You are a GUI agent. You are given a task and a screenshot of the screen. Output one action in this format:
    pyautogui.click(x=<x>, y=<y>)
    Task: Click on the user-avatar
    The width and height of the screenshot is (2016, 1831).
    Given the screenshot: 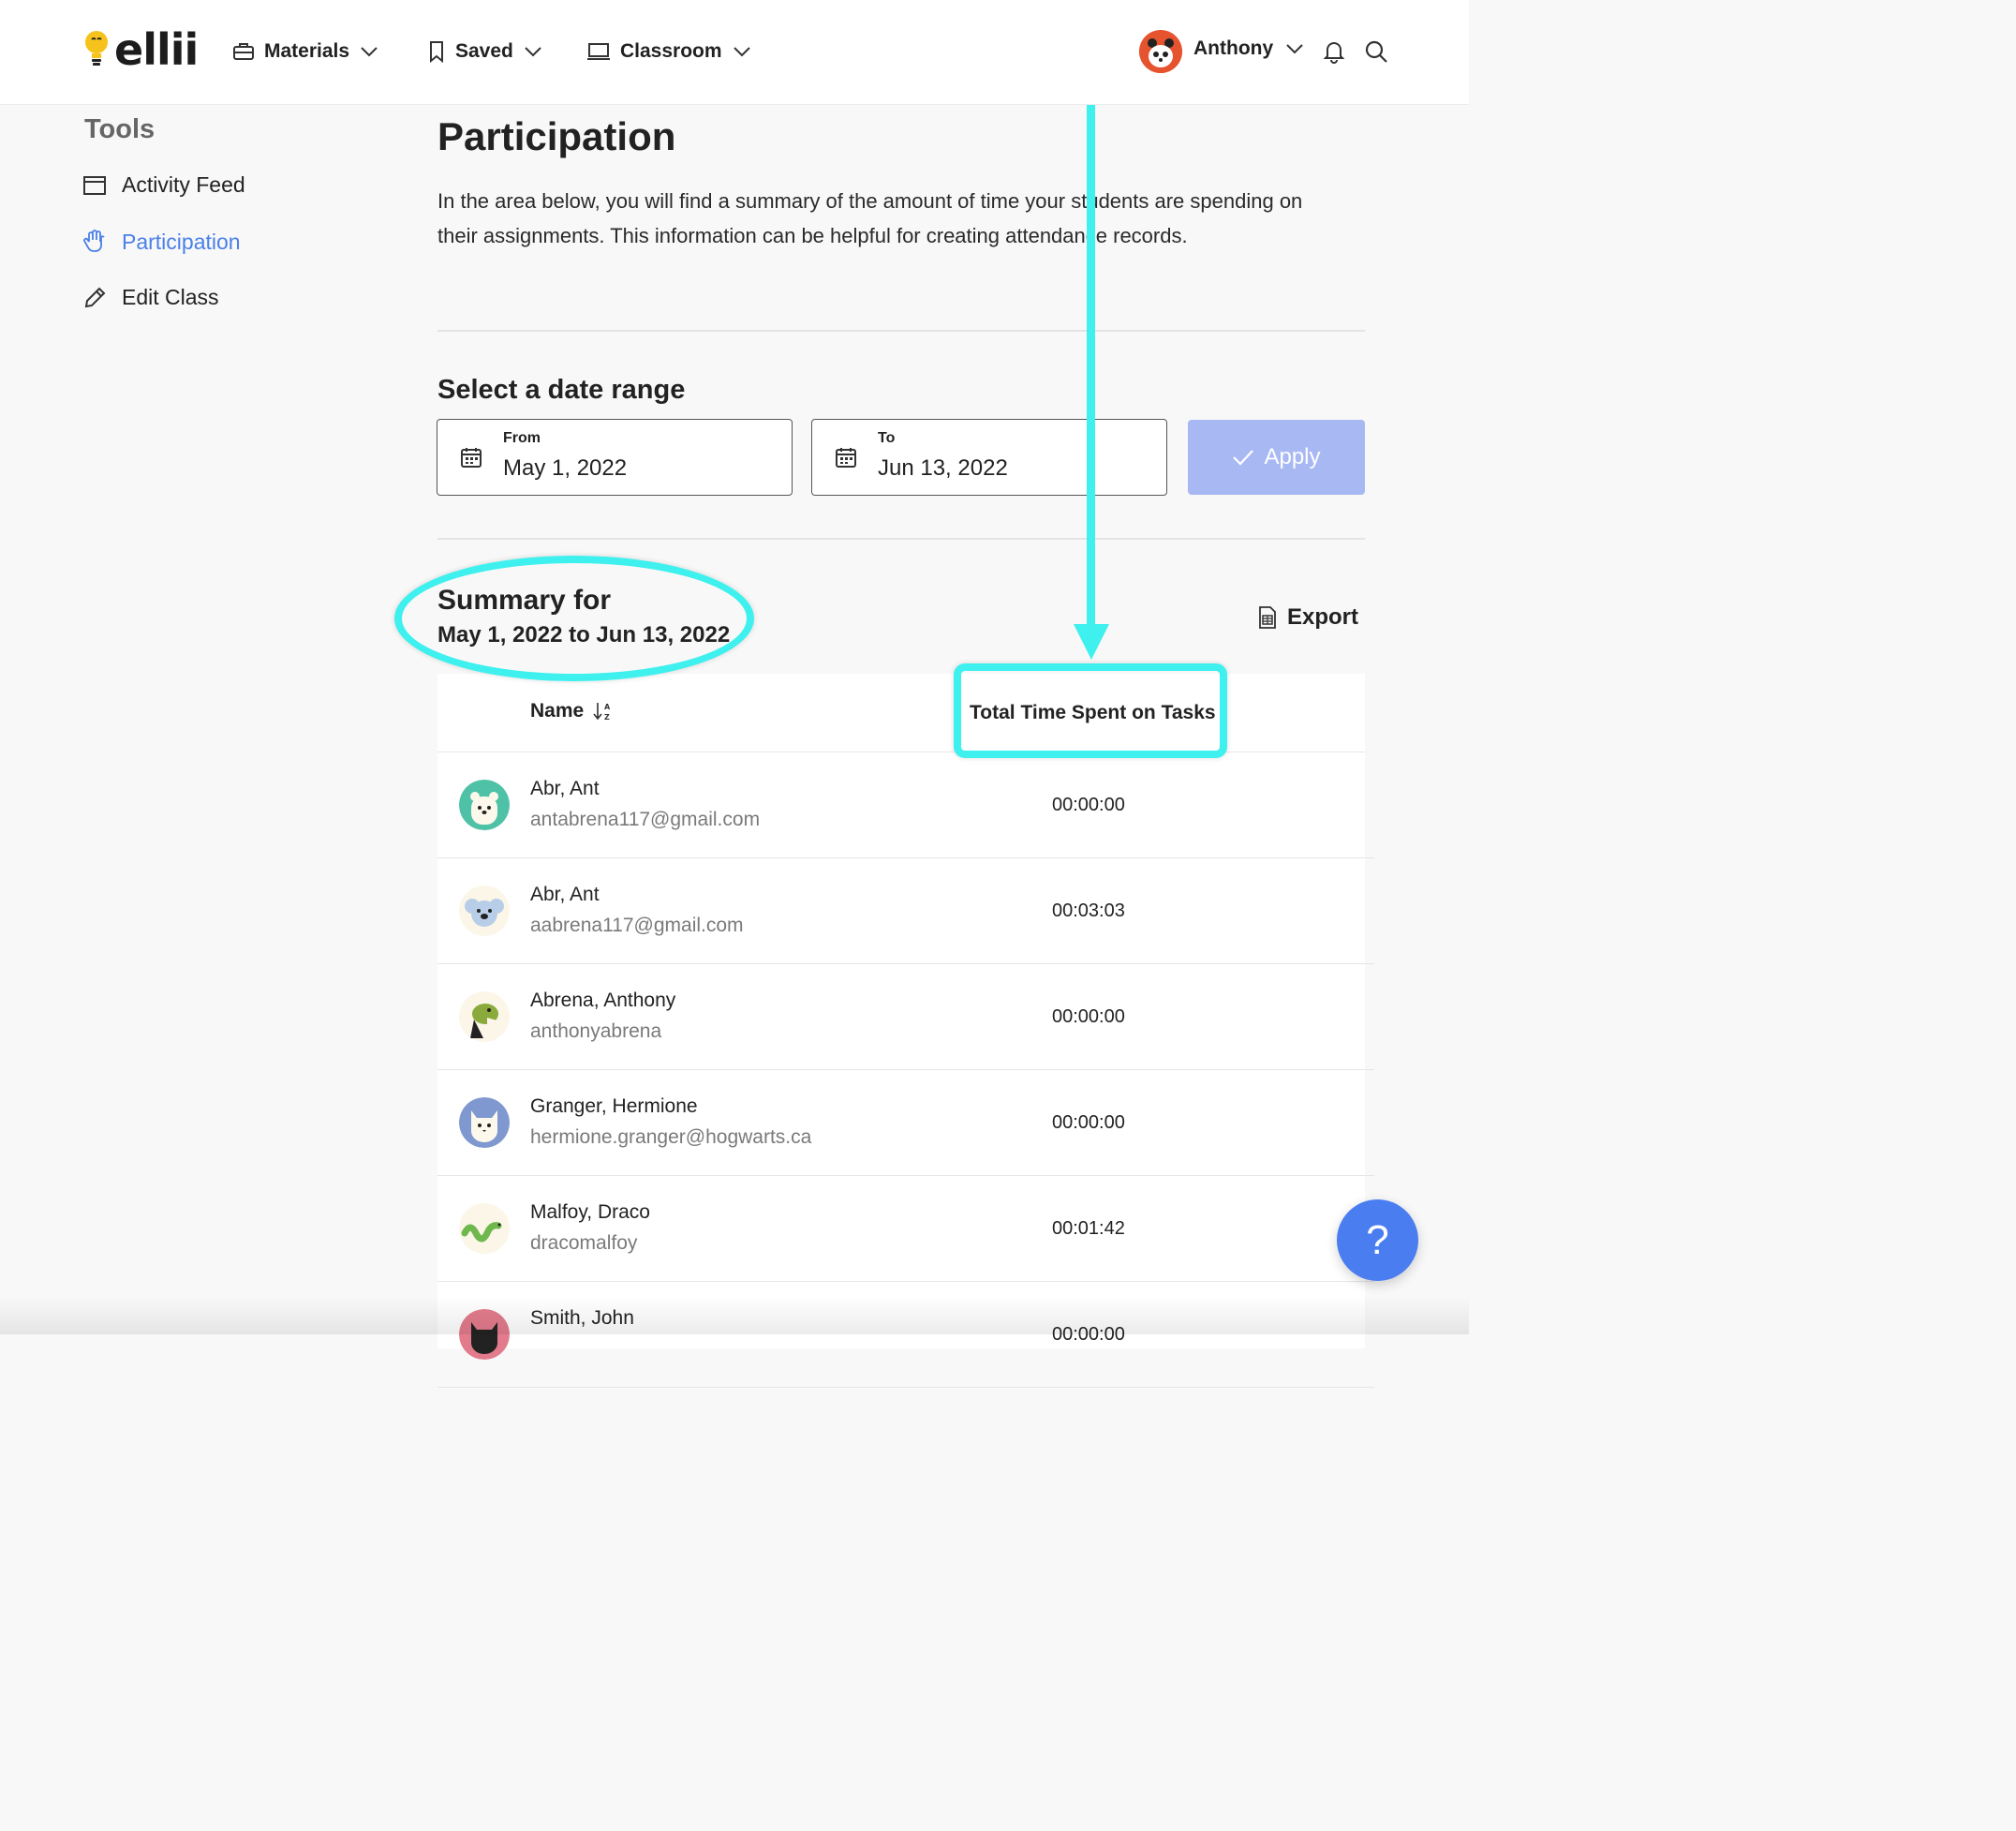 What is the action you would take?
    pyautogui.click(x=1160, y=51)
    